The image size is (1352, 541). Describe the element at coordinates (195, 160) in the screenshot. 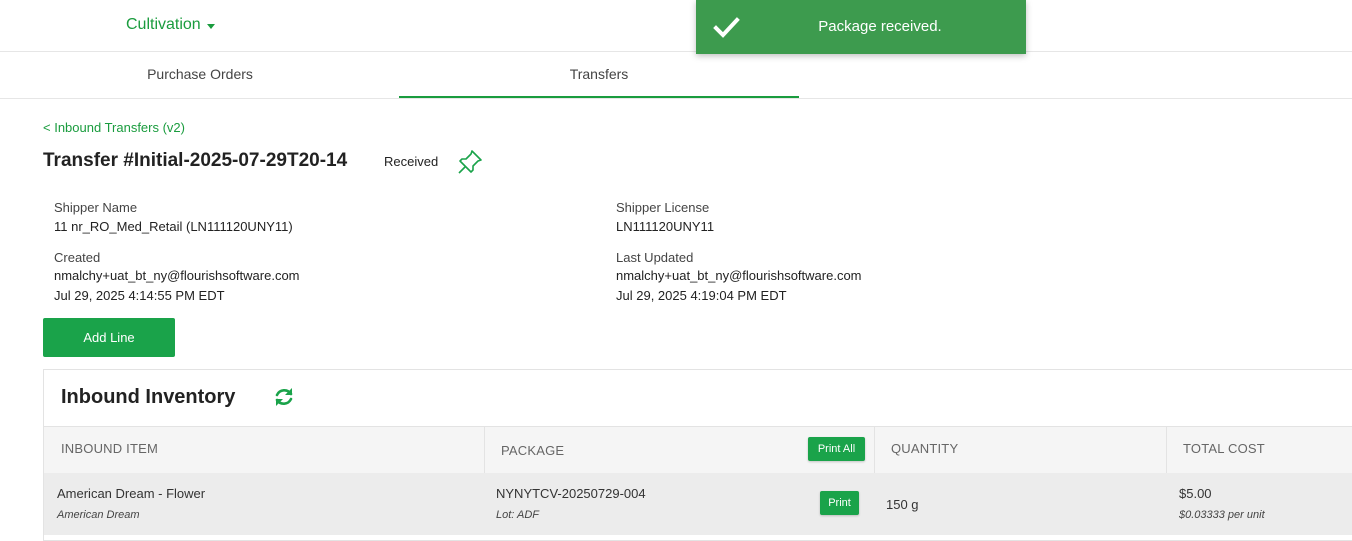

I see `page-title: Transfer #Initial-2025-07-29T20-14` at that location.